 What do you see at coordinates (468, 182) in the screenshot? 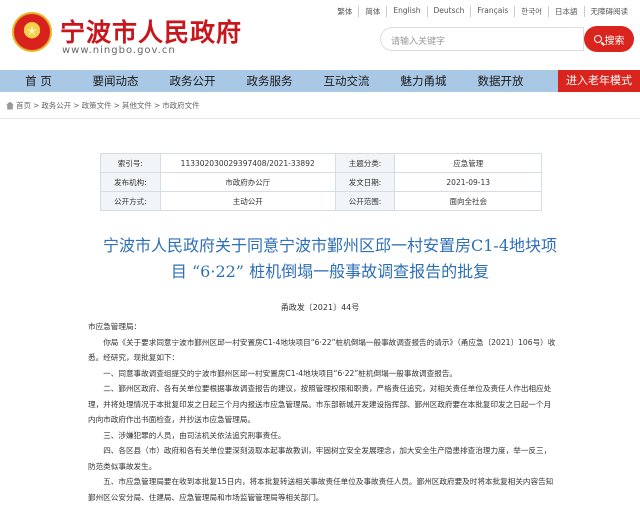
I see `meta-value: 2021-09-13` at bounding box center [468, 182].